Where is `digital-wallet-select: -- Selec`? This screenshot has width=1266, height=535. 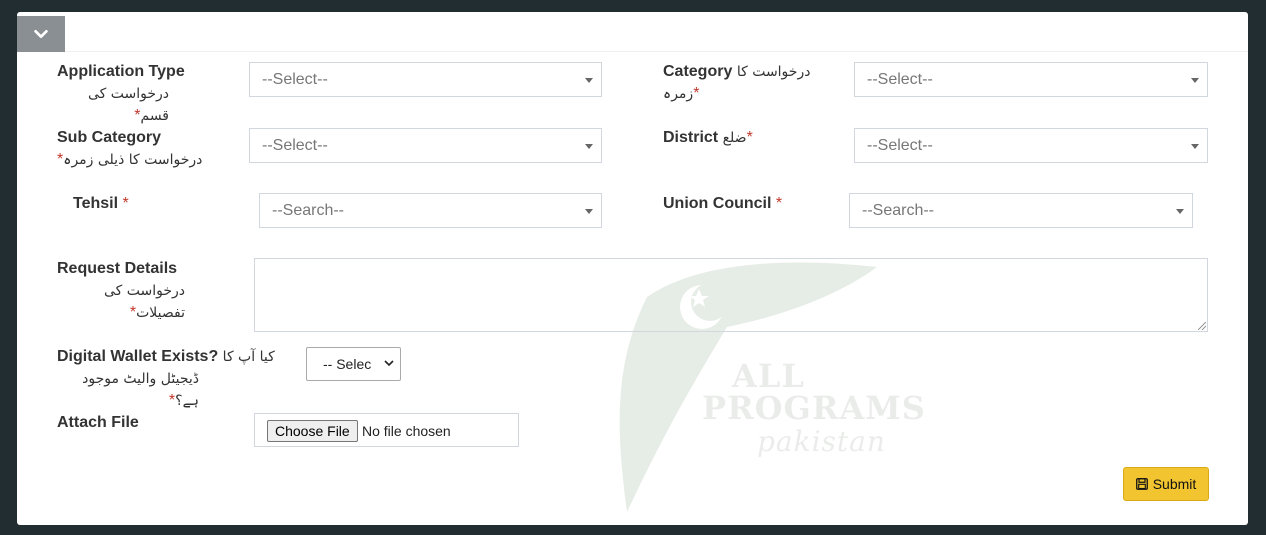
digital-wallet-select: -- Selec is located at coordinates (353, 364).